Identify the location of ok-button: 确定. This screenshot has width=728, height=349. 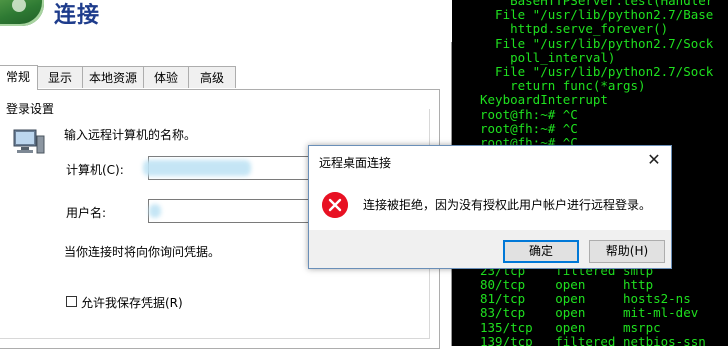
(541, 251).